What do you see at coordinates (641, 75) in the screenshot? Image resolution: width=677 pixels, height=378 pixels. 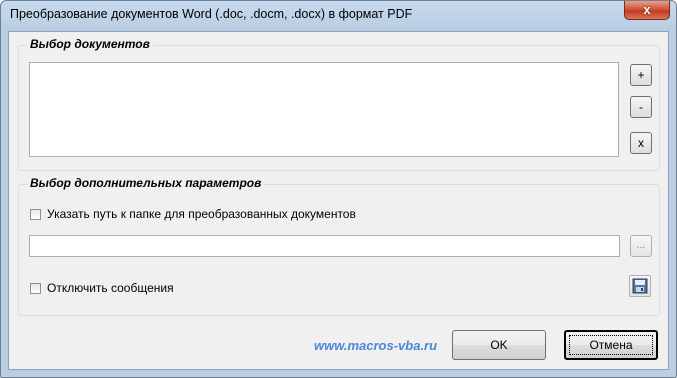 I see `add-document-button: +` at bounding box center [641, 75].